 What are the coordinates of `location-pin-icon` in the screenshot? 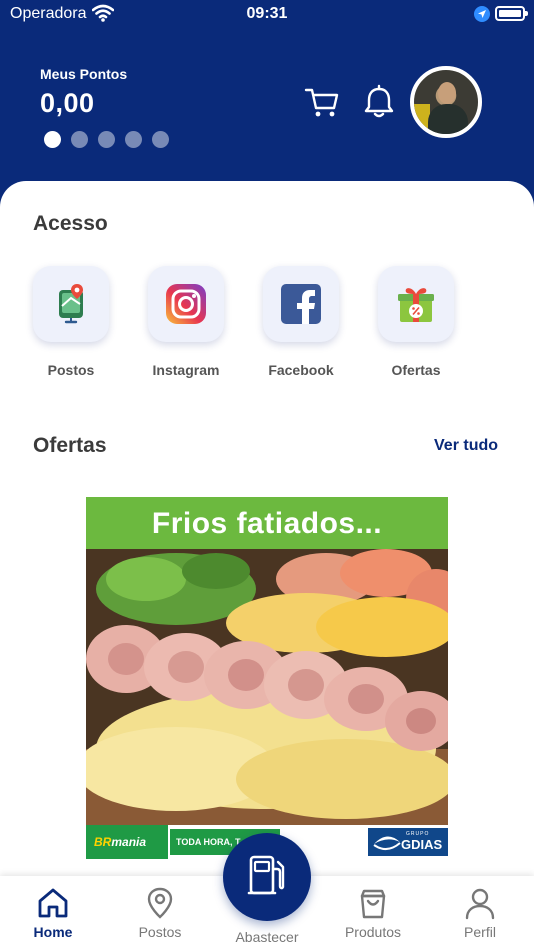 It's located at (160, 903).